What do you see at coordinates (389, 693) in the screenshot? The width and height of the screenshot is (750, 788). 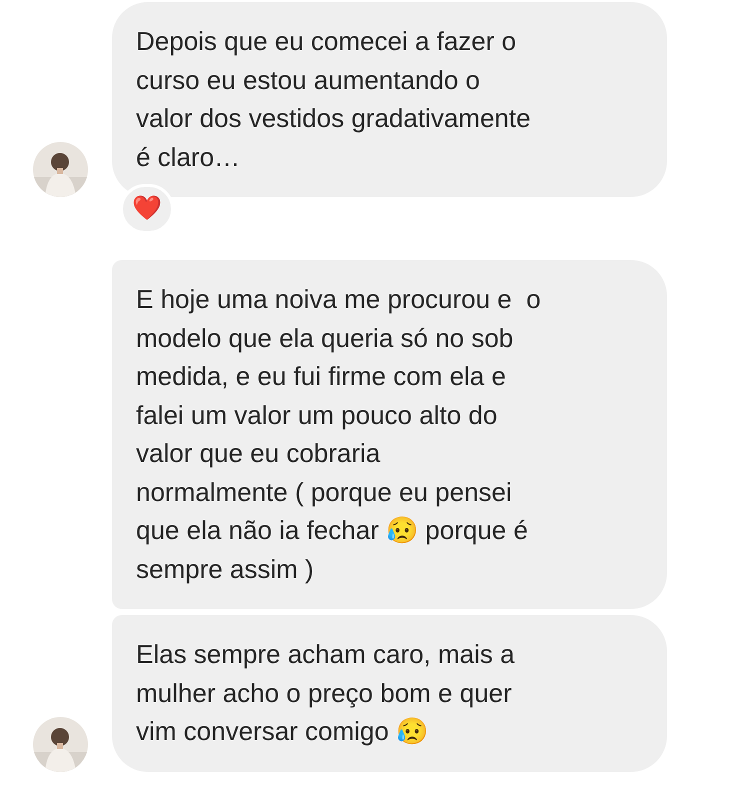 I see `message-bubble: Elas sempre acham caro, mais a mulher acho o preço bom e quer vim conversar comigo 😥` at bounding box center [389, 693].